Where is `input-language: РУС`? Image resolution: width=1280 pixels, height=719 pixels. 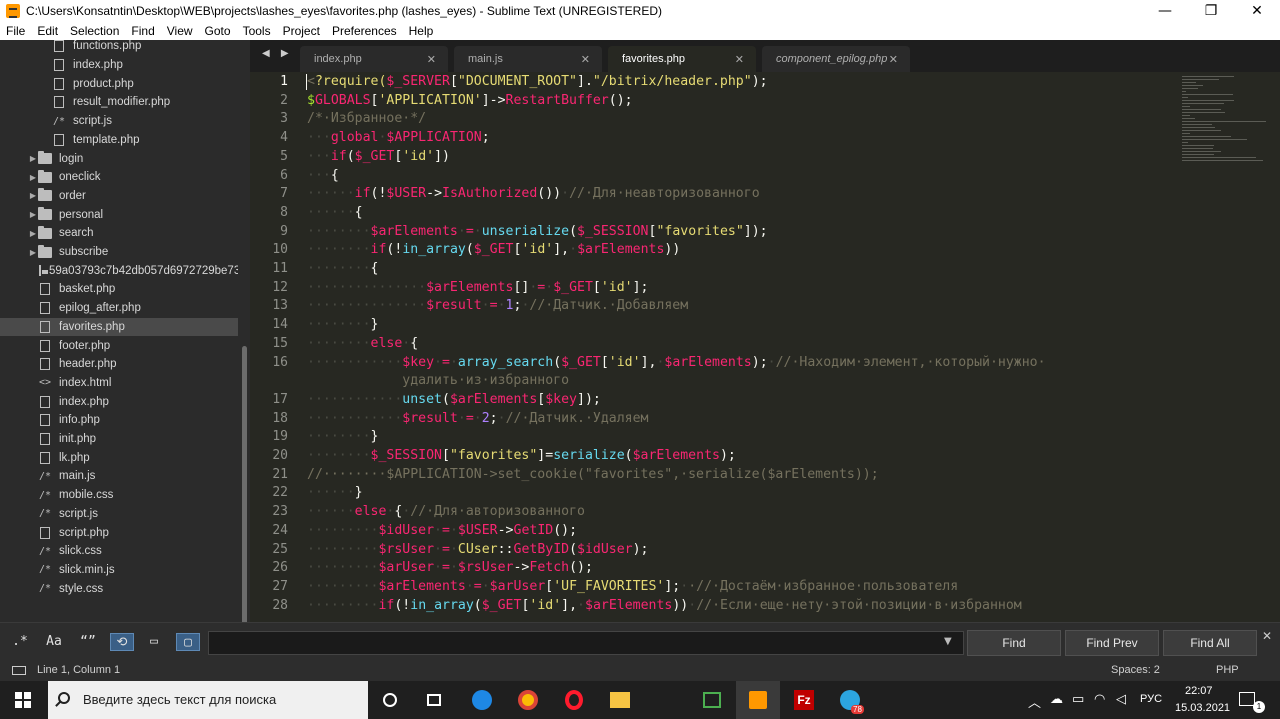 input-language: РУС is located at coordinates (1151, 699).